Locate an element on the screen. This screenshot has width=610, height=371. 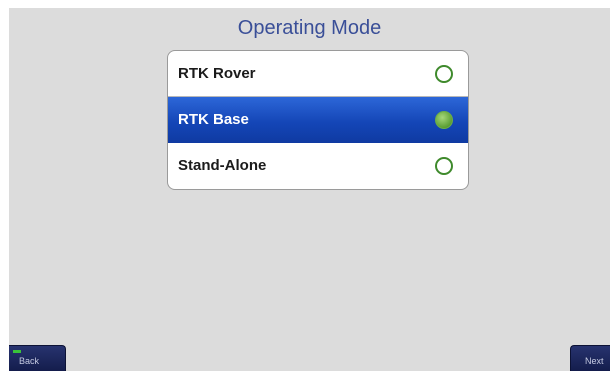
next-button: Next is located at coordinates (590, 358).